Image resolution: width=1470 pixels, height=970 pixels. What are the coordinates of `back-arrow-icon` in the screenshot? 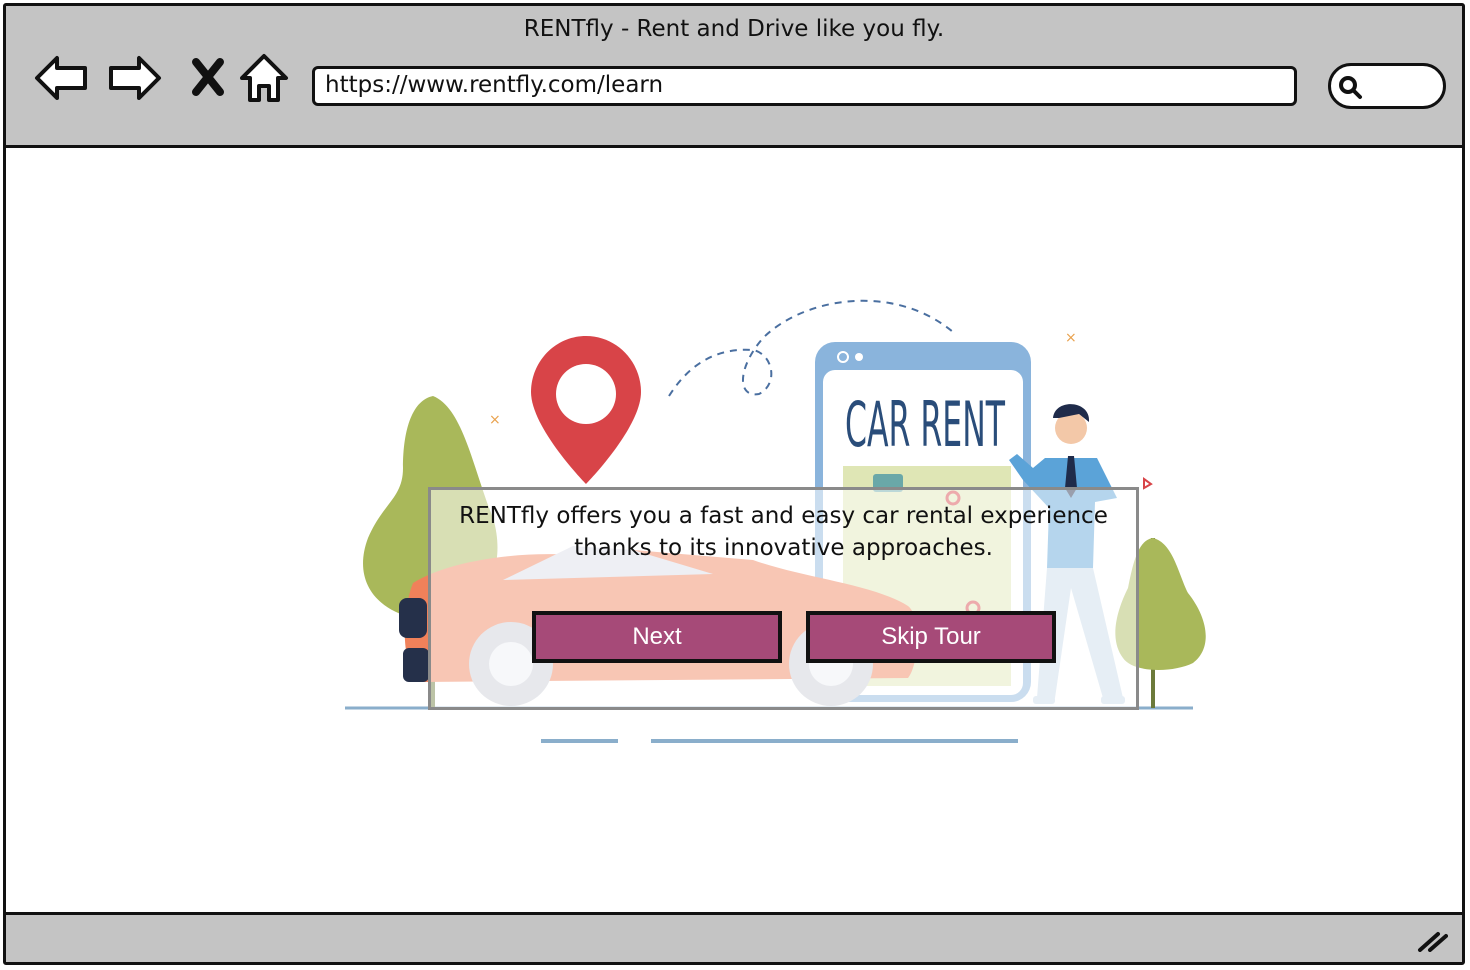 It's located at (61, 78).